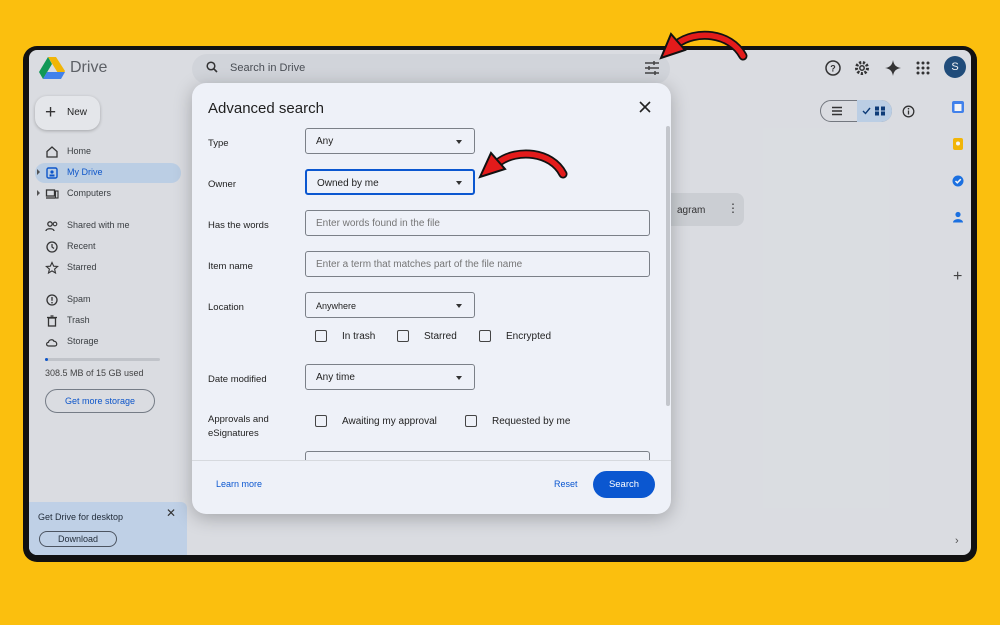 This screenshot has height=625, width=1000. What do you see at coordinates (390, 182) in the screenshot?
I see `owner-select: Owned by me` at bounding box center [390, 182].